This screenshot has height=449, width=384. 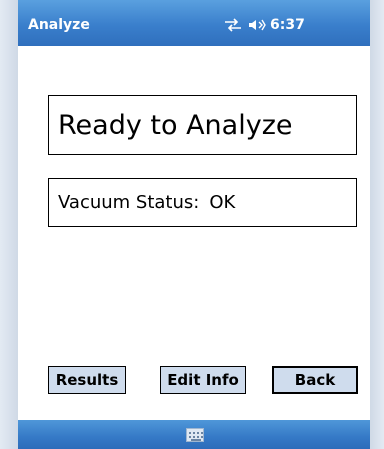 What do you see at coordinates (59, 25) in the screenshot?
I see `window-title: Analyze` at bounding box center [59, 25].